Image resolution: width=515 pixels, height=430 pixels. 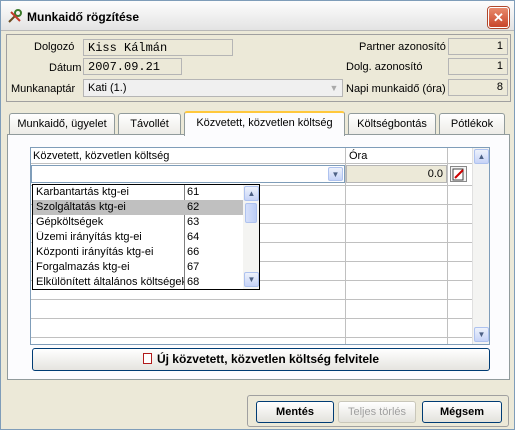 I want to click on munkanaptar-select: Kati (1.) ▼, so click(x=213, y=88).